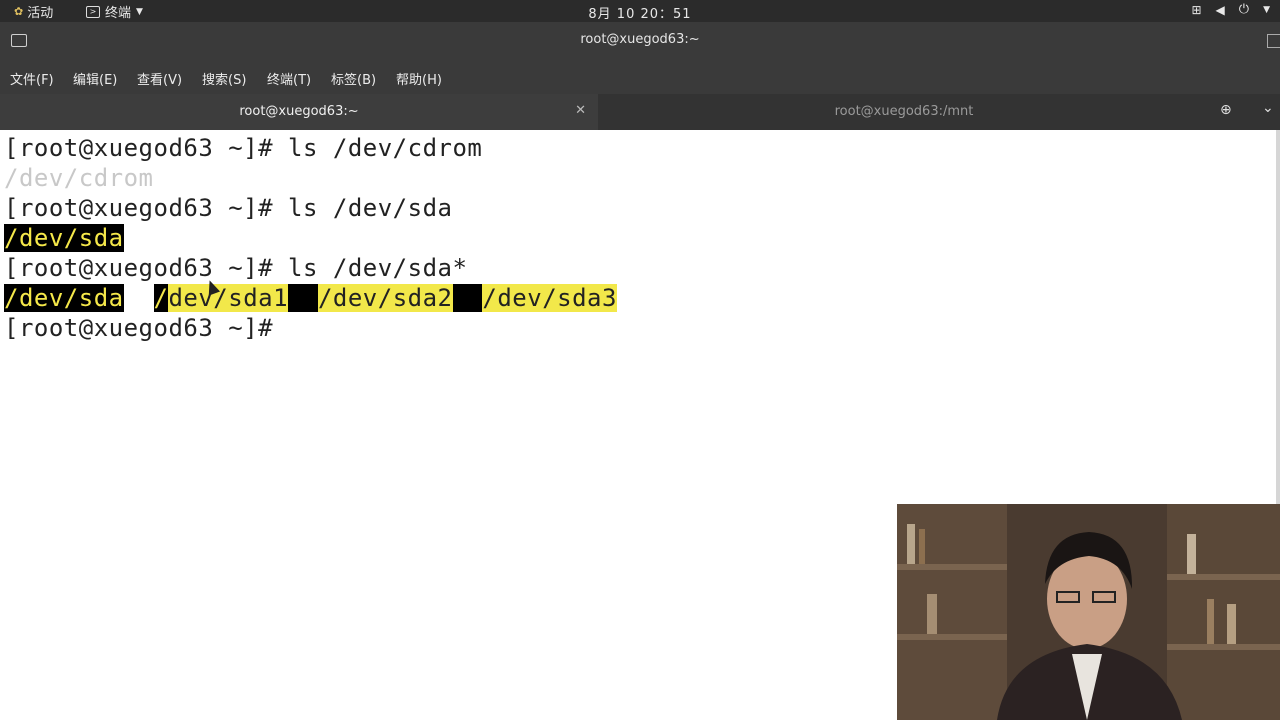  Describe the element at coordinates (1196, 10) in the screenshot. I see `network-icon: ⊞` at that location.